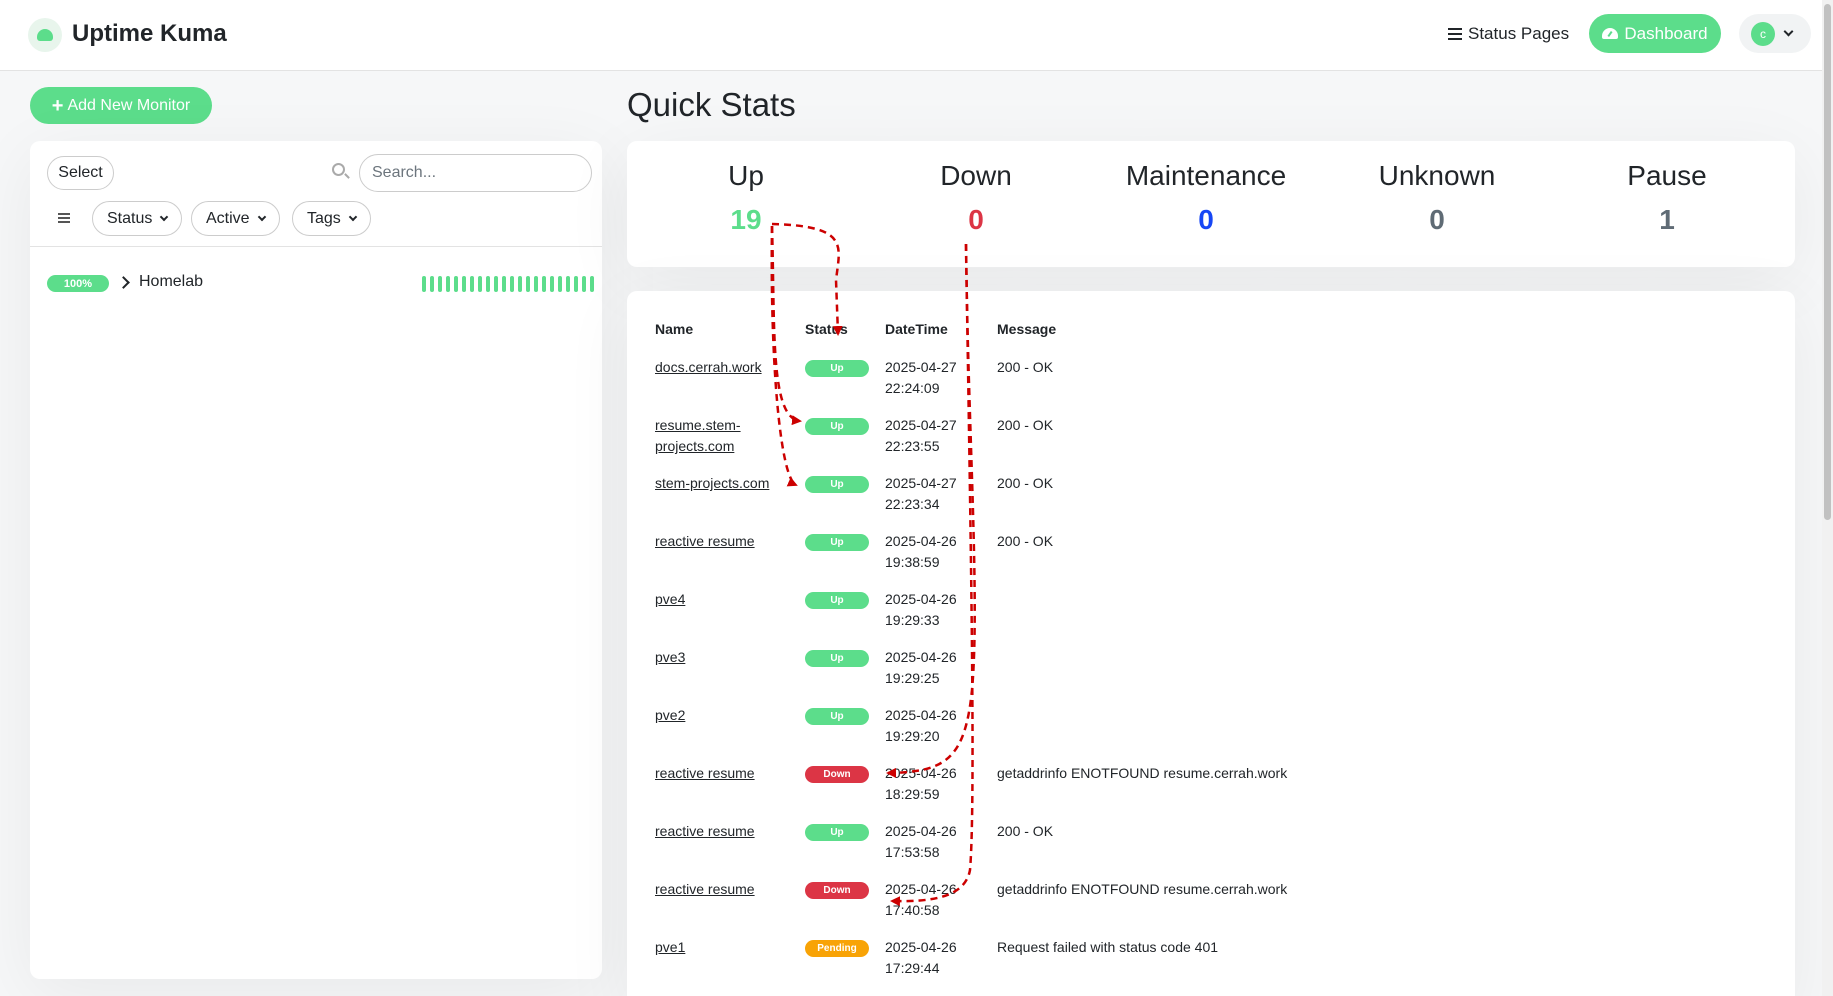 The width and height of the screenshot is (1833, 996). What do you see at coordinates (171, 281) in the screenshot?
I see `group-name: Homelab` at bounding box center [171, 281].